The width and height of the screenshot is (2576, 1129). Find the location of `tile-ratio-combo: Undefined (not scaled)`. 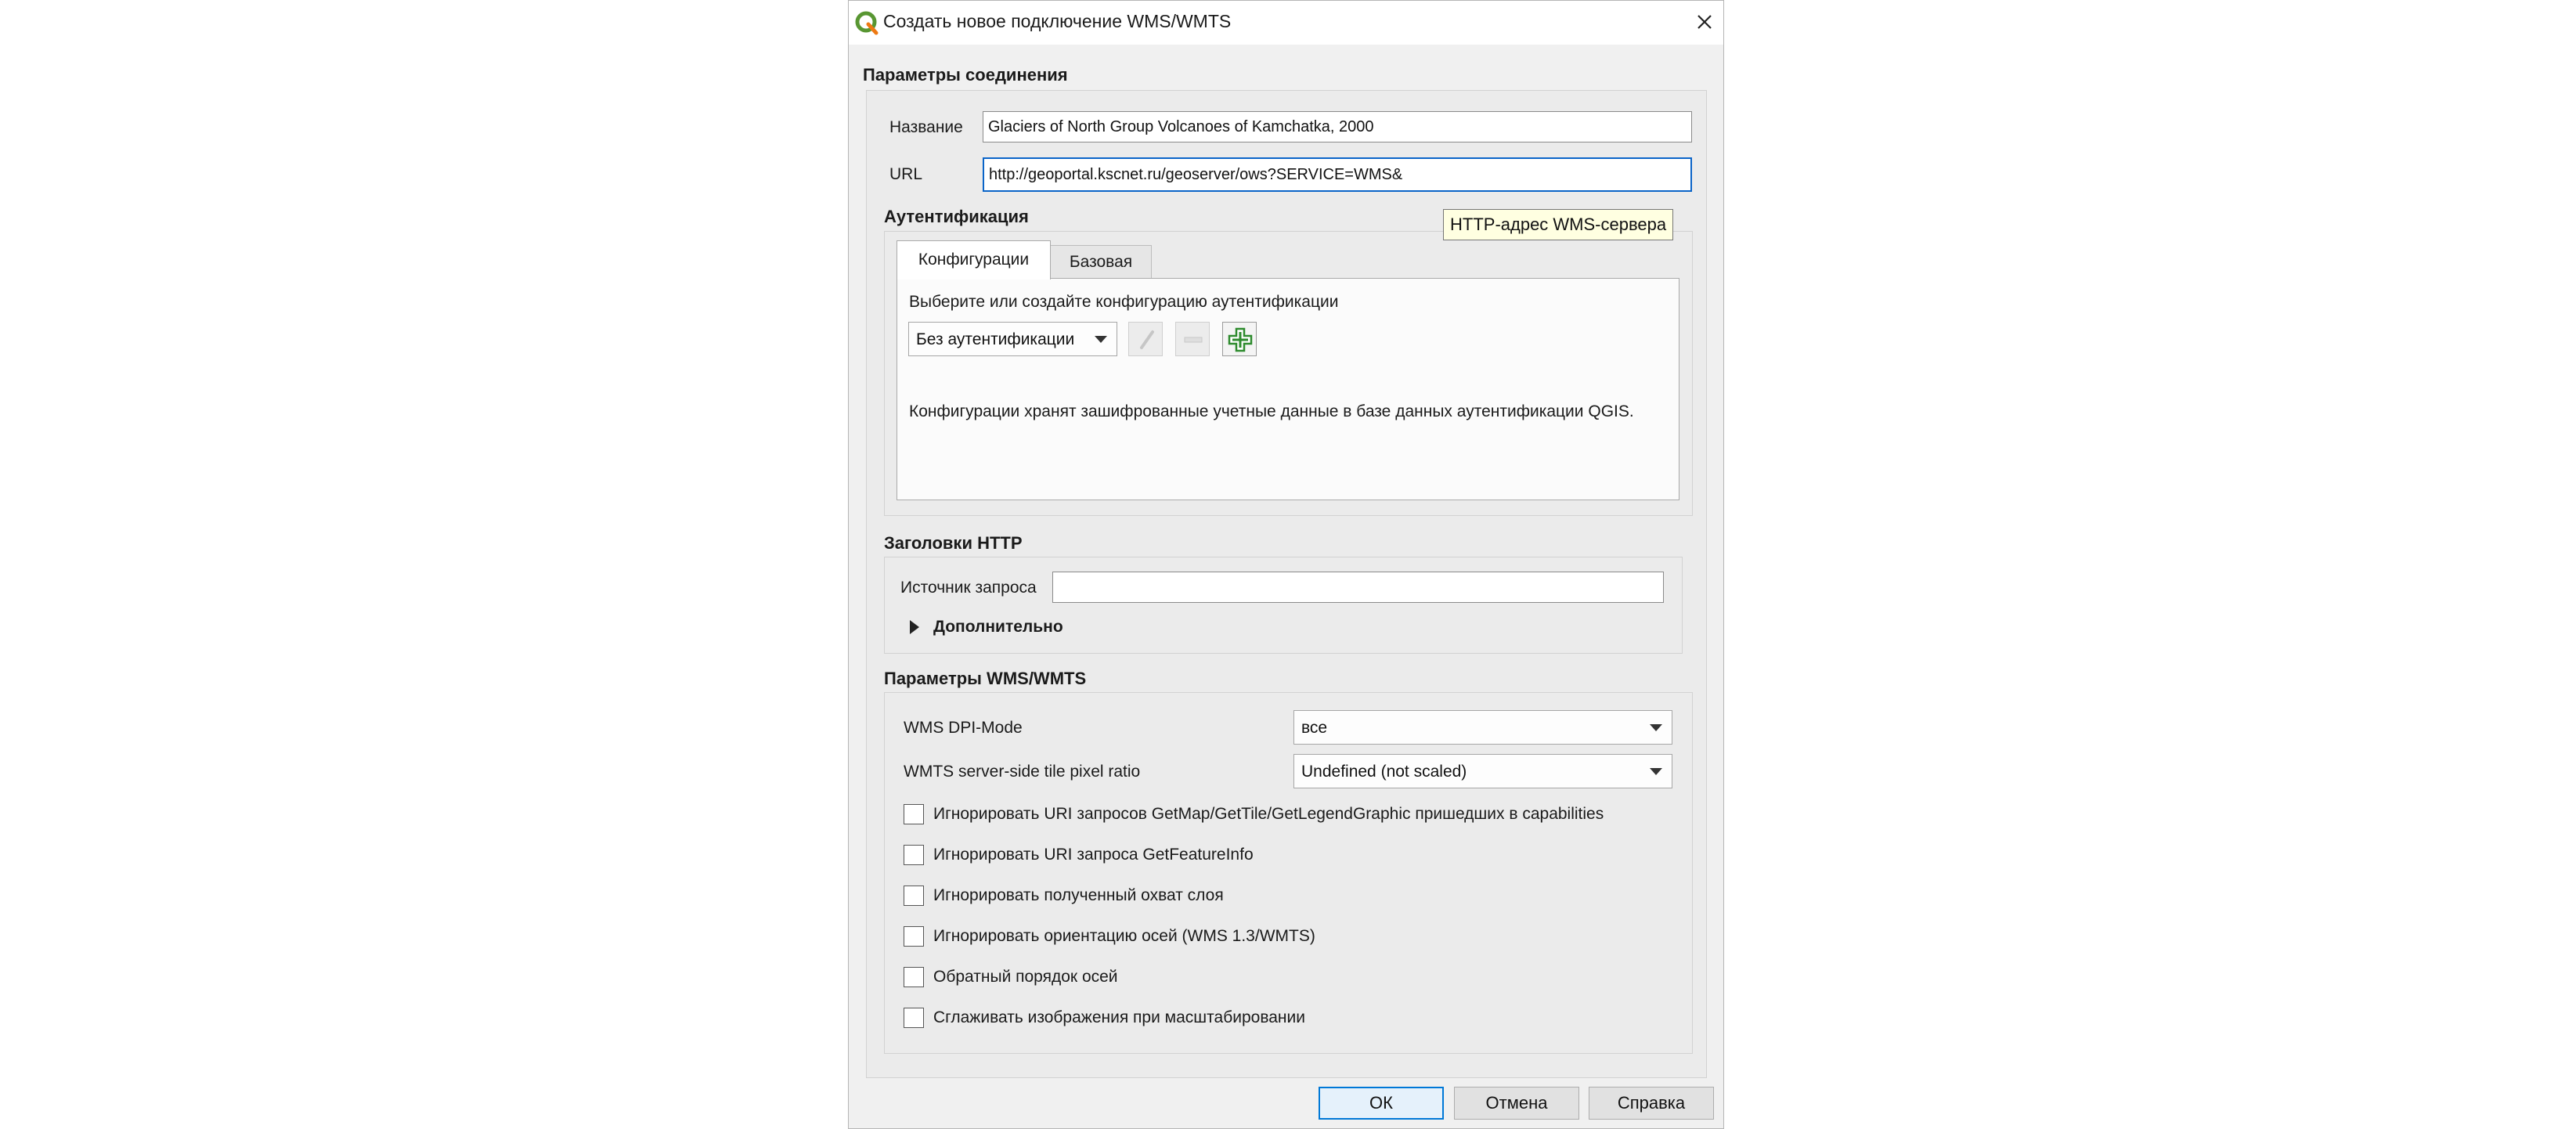

tile-ratio-combo: Undefined (not scaled) is located at coordinates (1482, 771).